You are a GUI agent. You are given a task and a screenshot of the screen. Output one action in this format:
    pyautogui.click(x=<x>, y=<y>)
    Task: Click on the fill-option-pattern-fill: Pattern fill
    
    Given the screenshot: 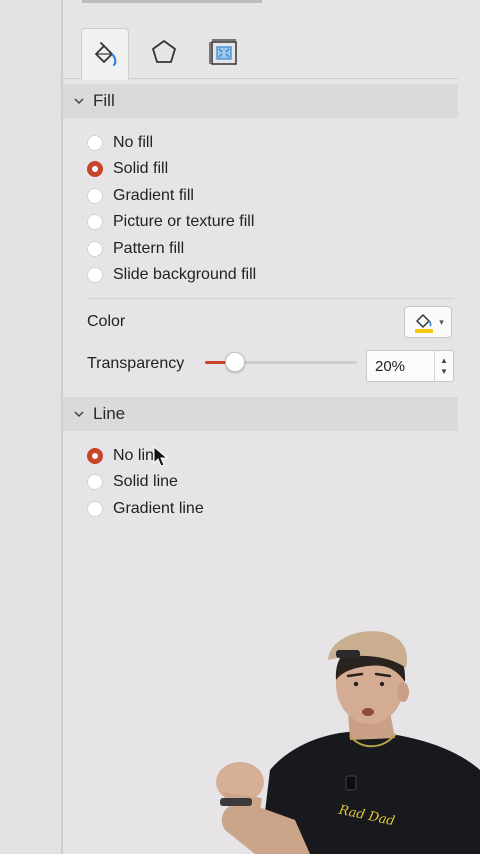 What is the action you would take?
    pyautogui.click(x=135, y=249)
    